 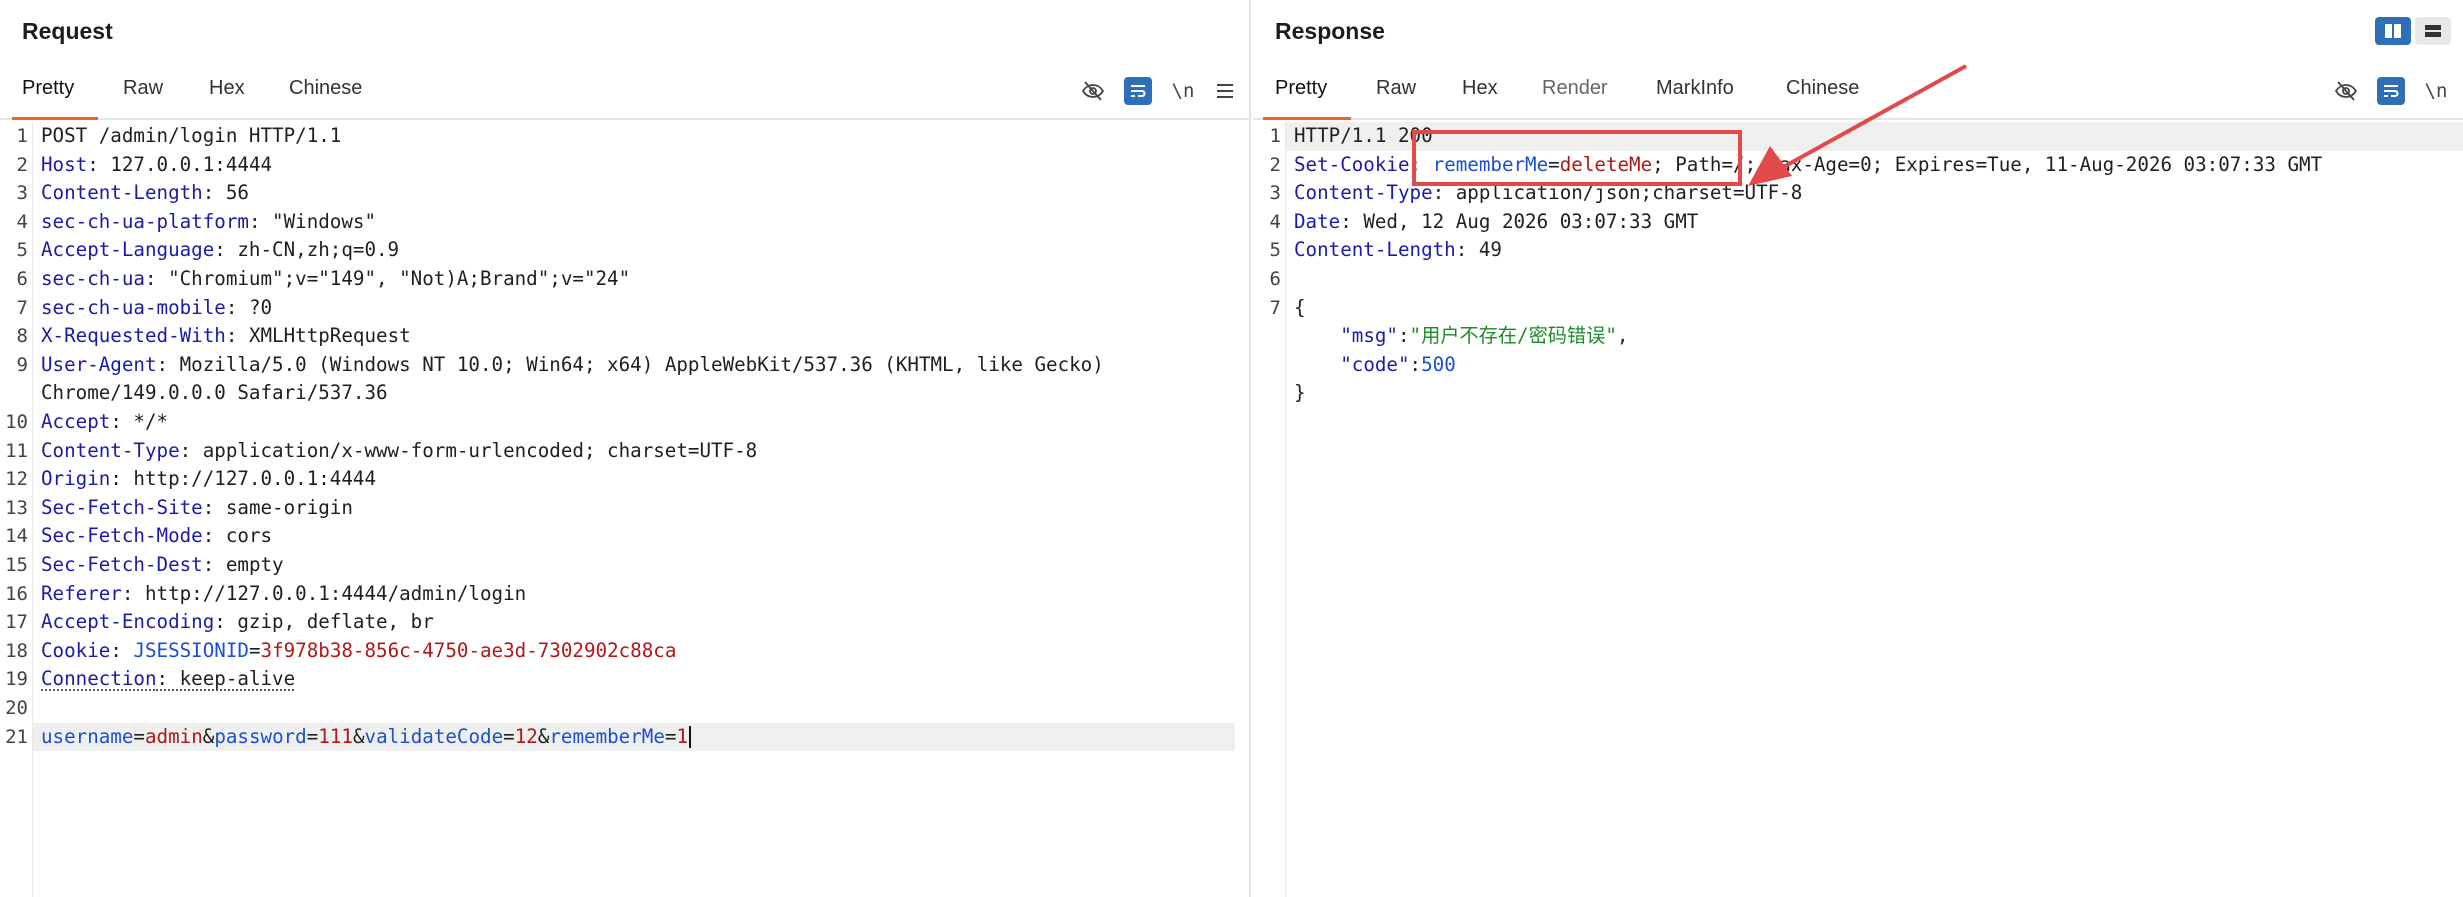 I want to click on stacked-layout-icon, so click(x=2433, y=31).